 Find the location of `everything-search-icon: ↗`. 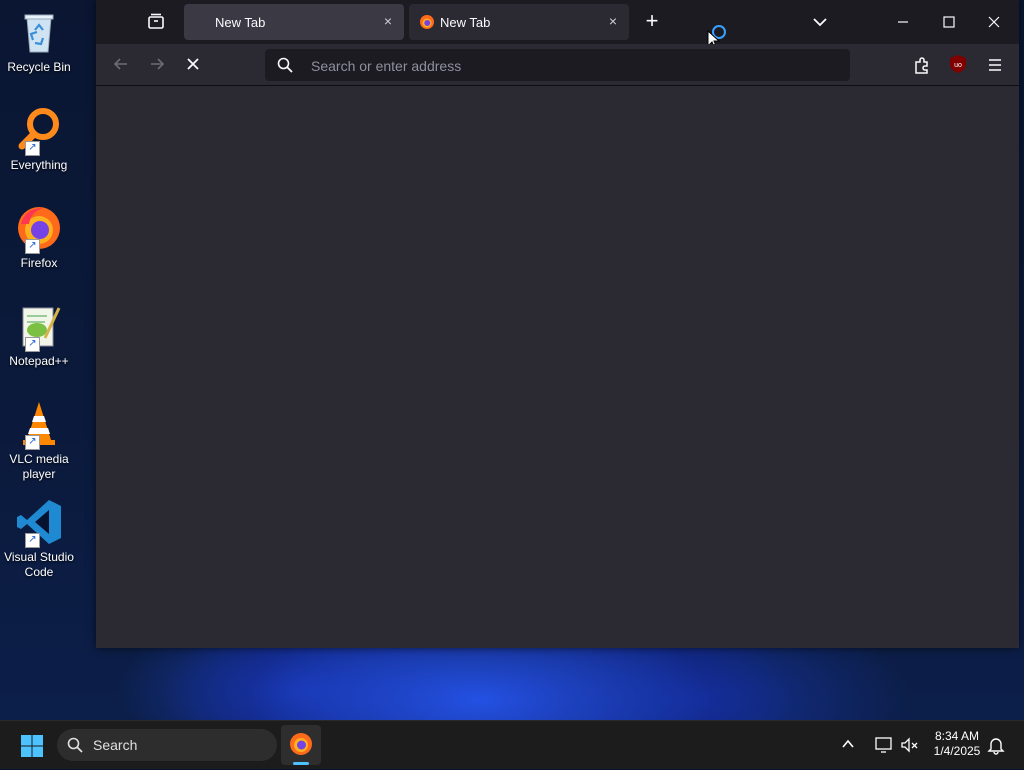

everything-search-icon: ↗ is located at coordinates (39, 131).